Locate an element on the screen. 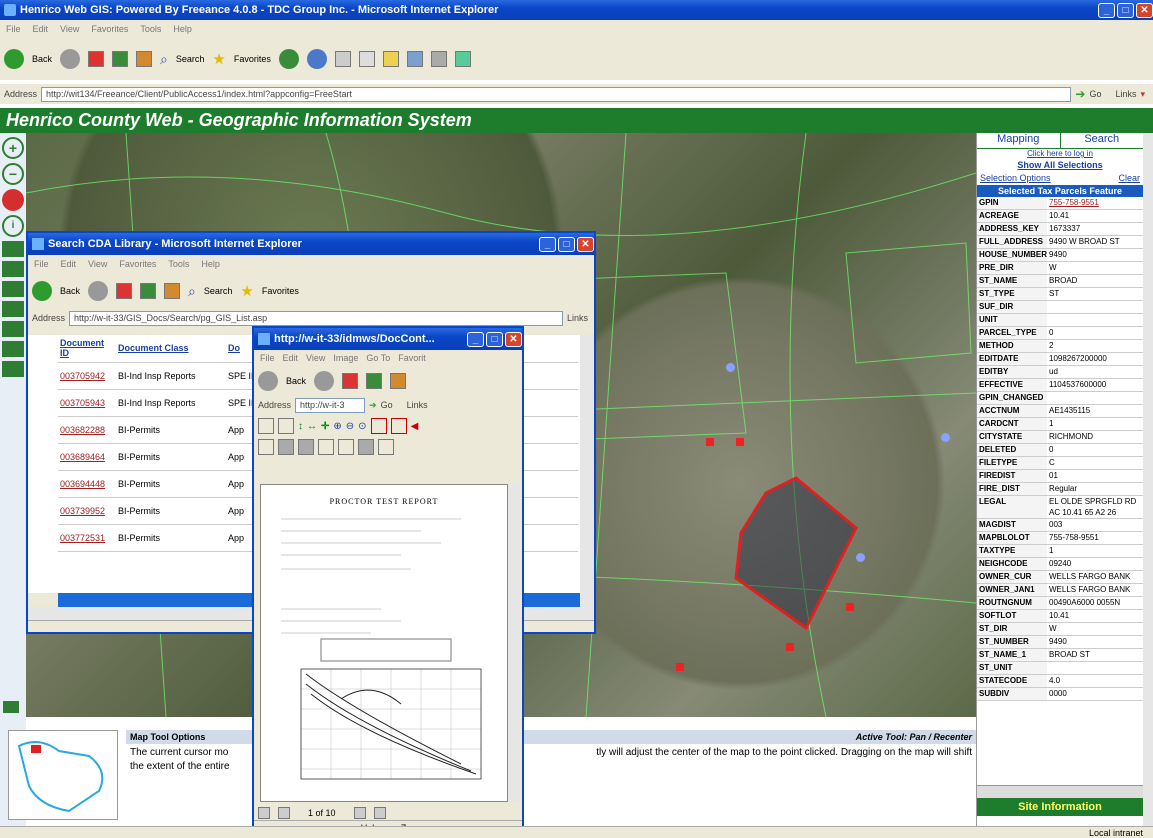  zoom-out-icon: − is located at coordinates (13, 174).